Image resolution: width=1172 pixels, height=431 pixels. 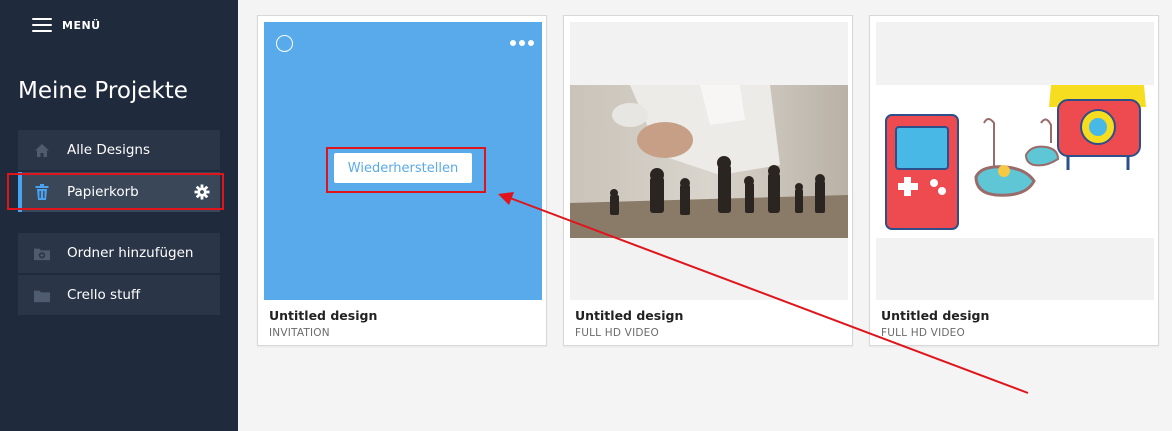 I want to click on sidebar-item-add-folder: Ordner hinzufügen, so click(x=119, y=253).